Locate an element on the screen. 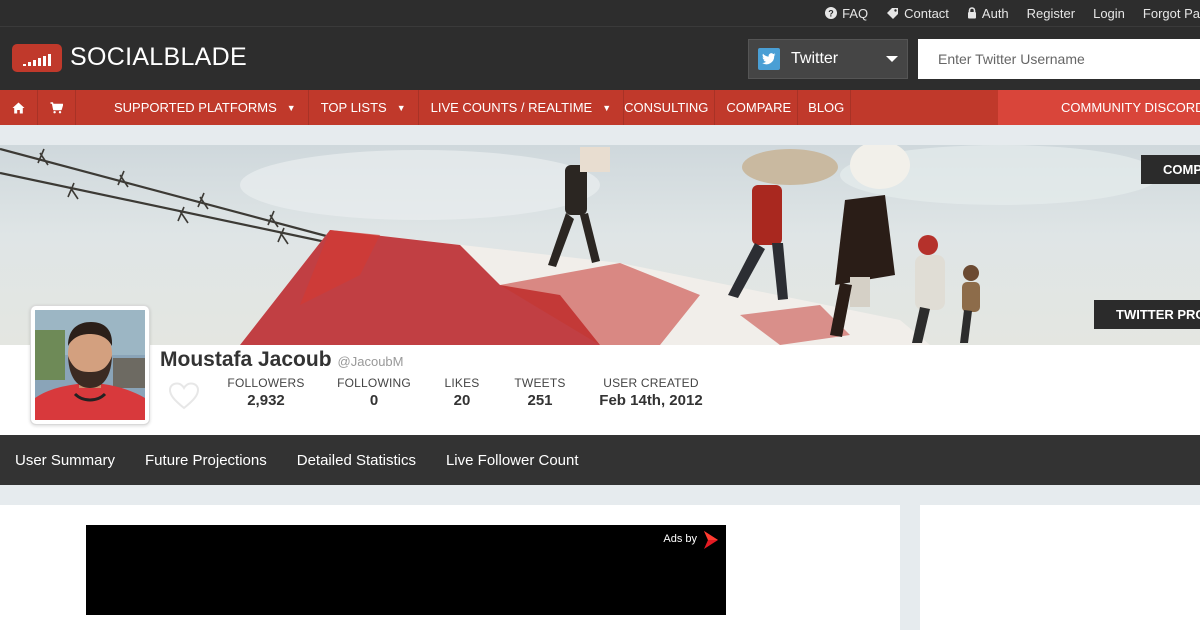 The height and width of the screenshot is (630, 1200). home-icon is located at coordinates (18, 107).